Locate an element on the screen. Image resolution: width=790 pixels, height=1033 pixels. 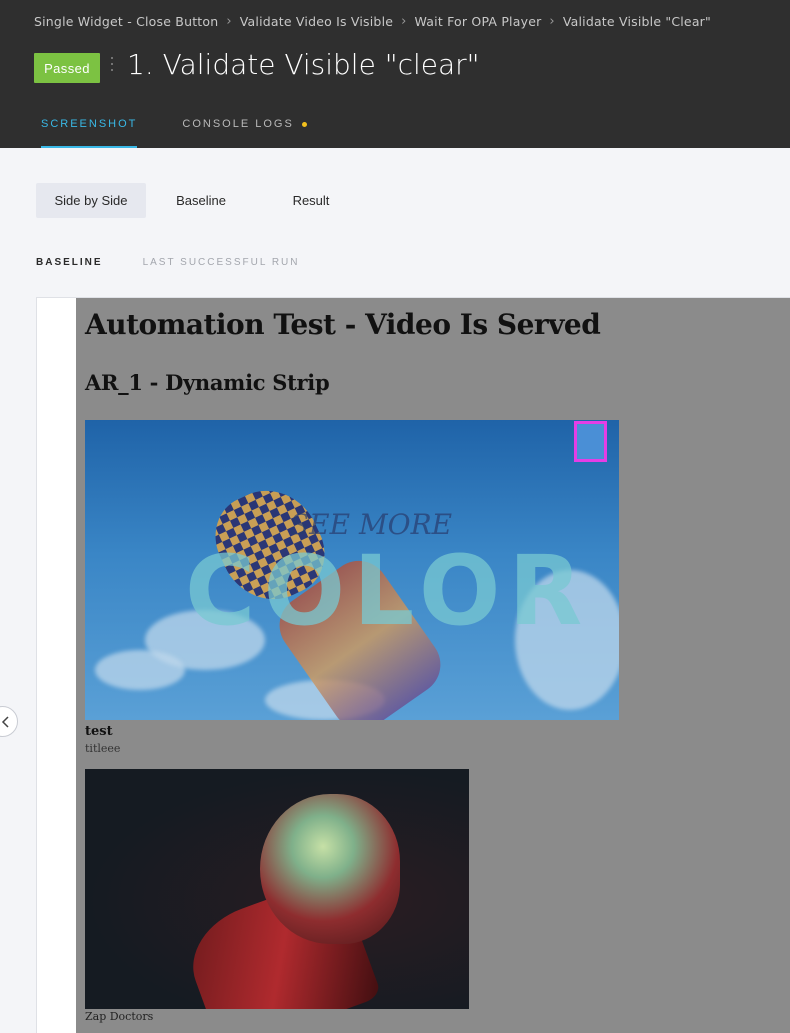
cloud is located at coordinates (140, 670).